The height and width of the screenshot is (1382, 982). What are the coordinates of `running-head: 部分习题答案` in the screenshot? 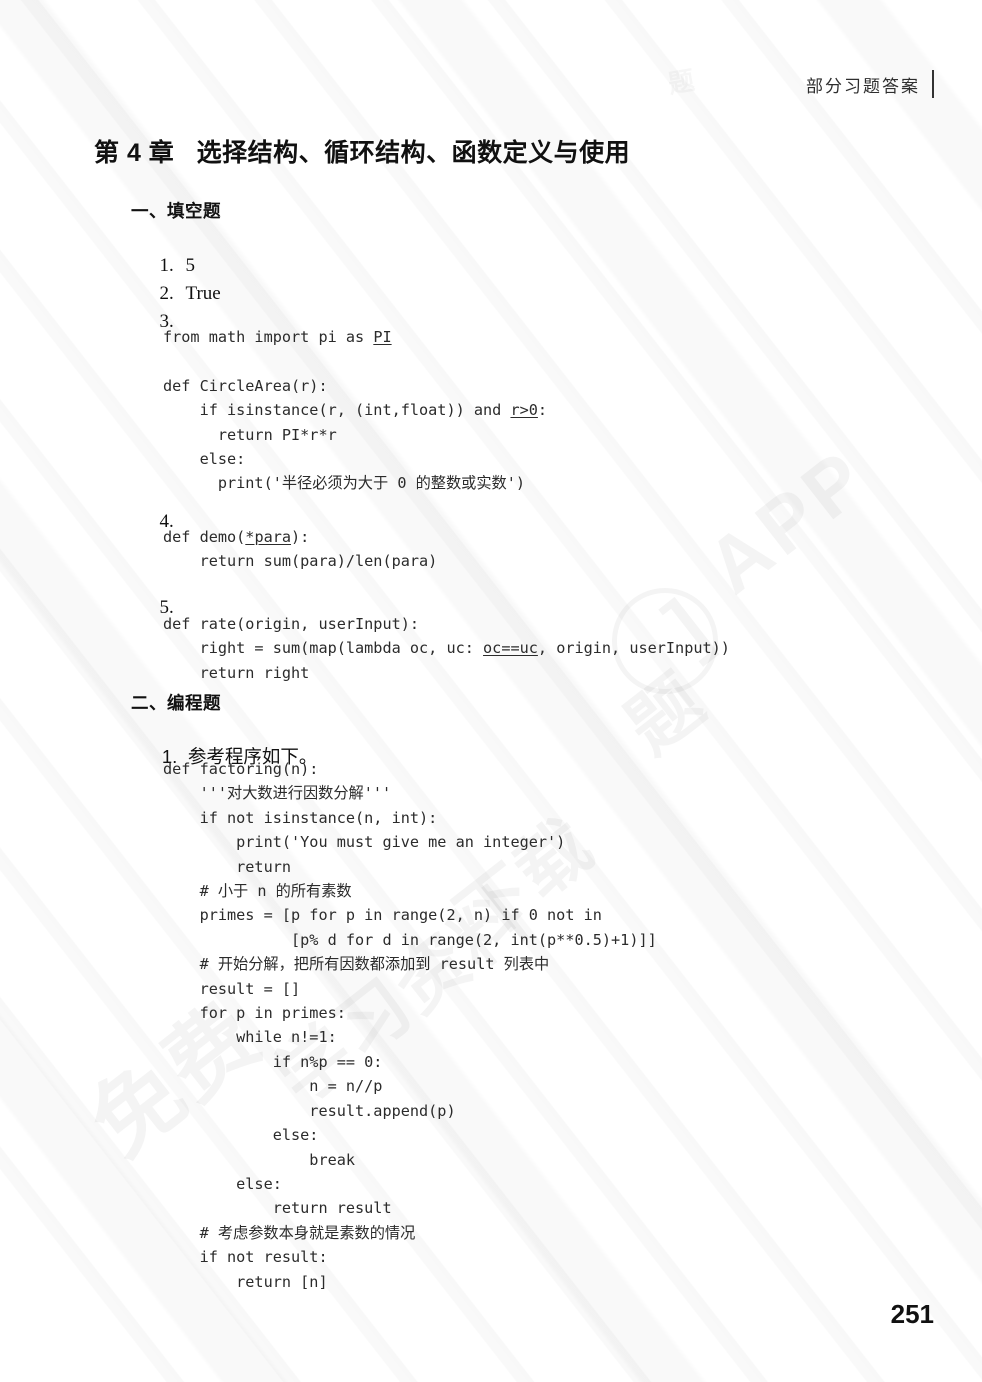 It's located at (870, 84).